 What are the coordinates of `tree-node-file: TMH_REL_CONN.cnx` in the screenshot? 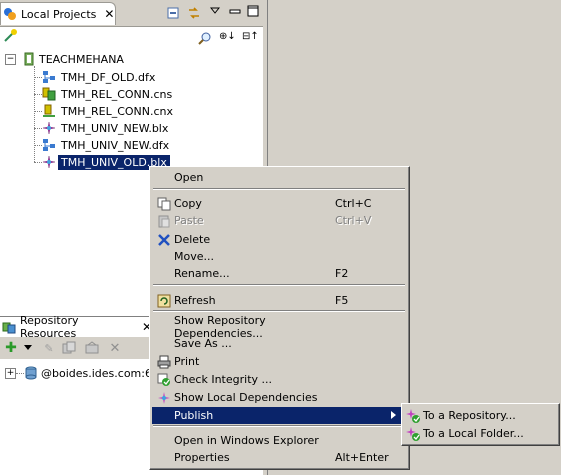 It's located at (105, 111).